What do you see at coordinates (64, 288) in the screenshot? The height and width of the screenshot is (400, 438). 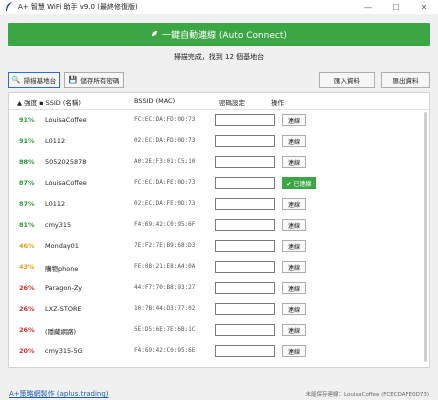 I see `ssid-name: Paragon-Zy` at bounding box center [64, 288].